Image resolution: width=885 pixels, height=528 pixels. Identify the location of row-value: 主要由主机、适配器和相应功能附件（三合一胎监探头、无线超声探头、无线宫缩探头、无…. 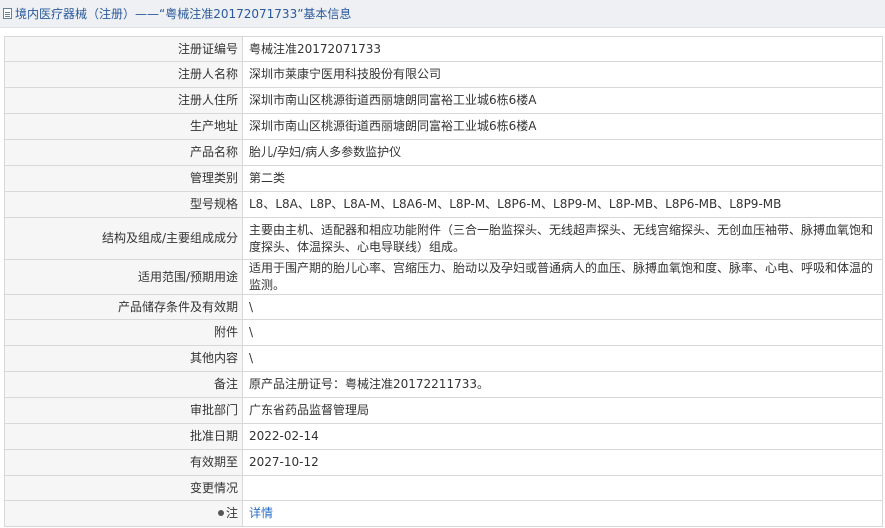
(562, 238).